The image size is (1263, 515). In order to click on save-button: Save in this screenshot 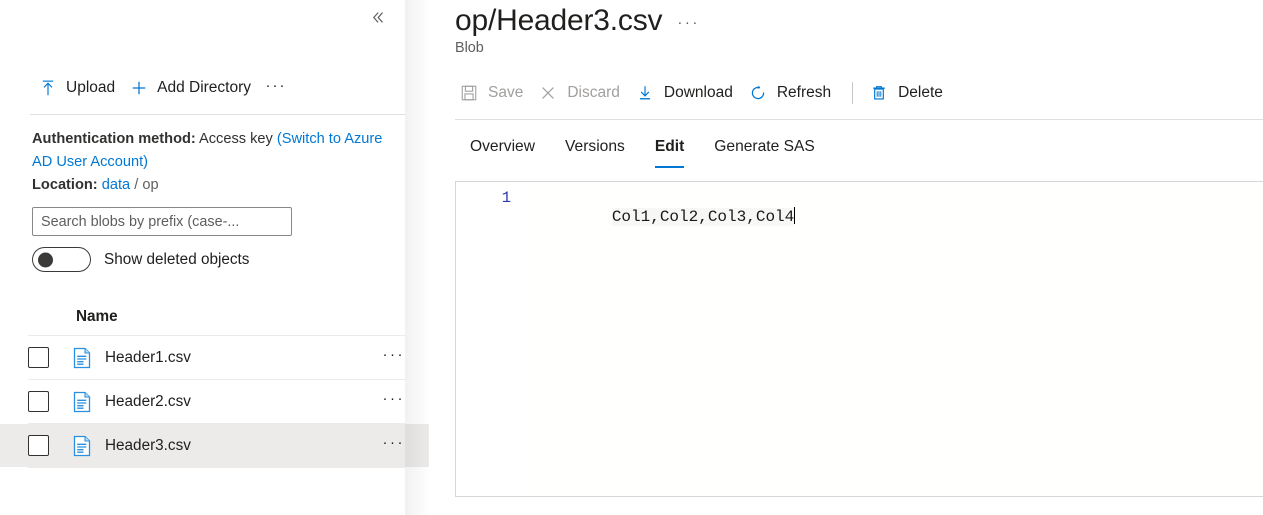, I will do `click(494, 93)`.